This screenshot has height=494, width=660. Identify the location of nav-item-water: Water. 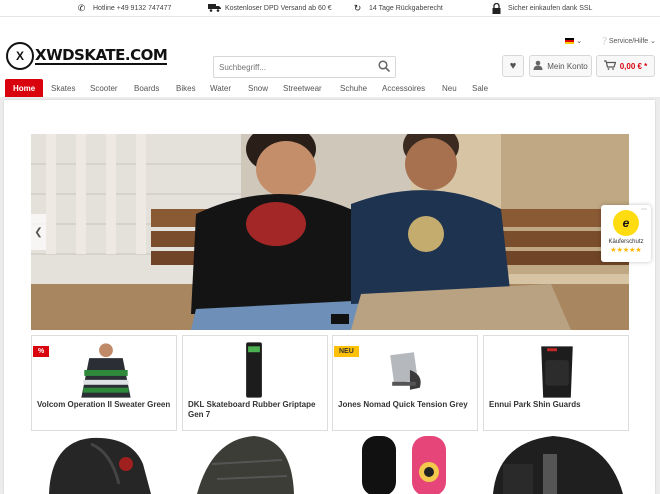
(220, 89).